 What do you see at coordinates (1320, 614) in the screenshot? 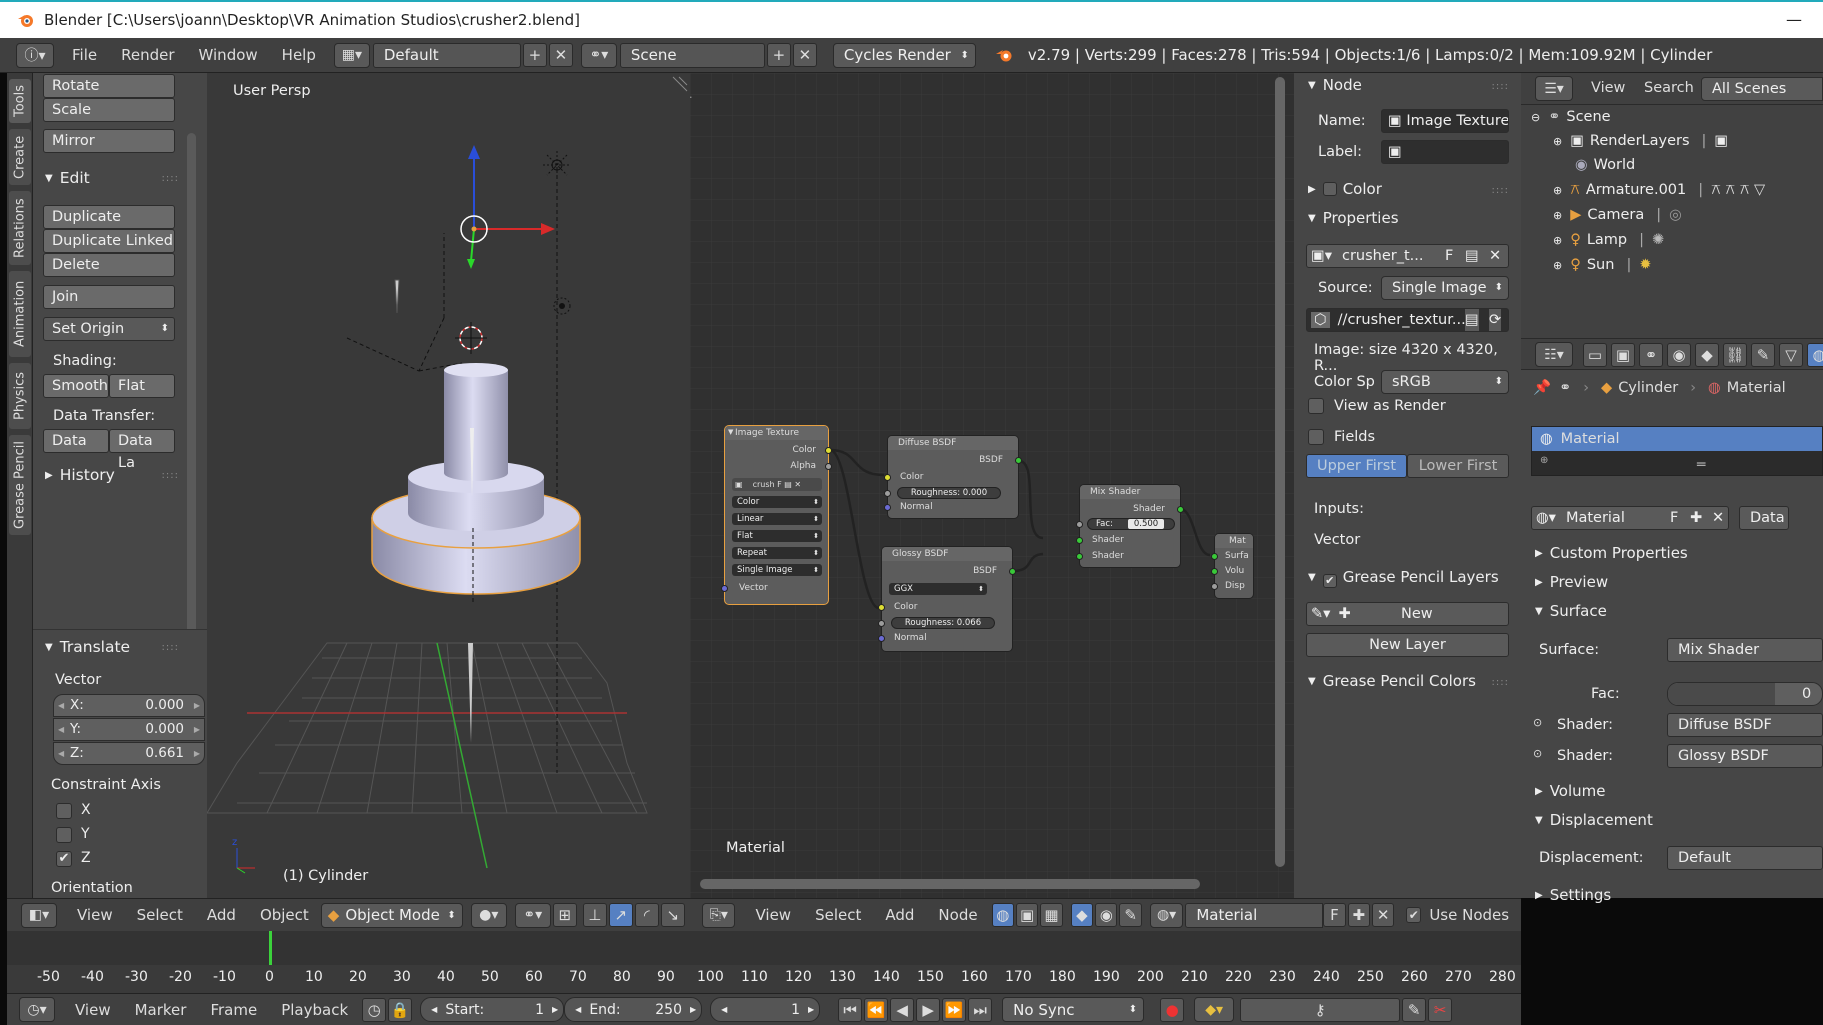
I see `pencil-icon: ✎▾` at bounding box center [1320, 614].